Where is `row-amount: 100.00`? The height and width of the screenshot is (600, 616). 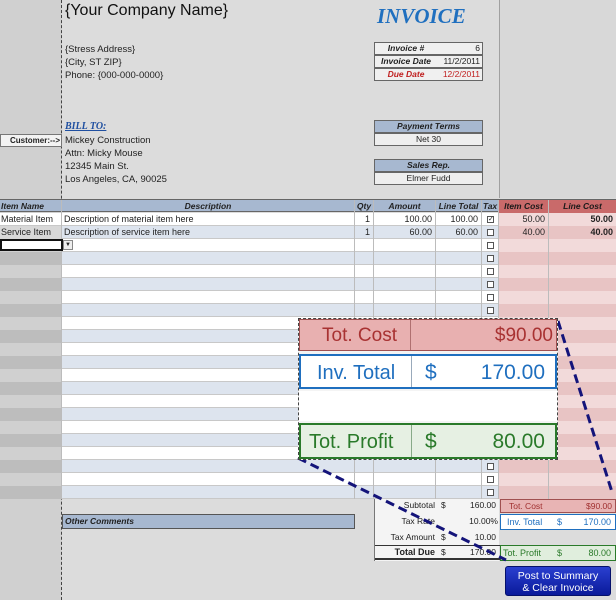
row-amount: 100.00 is located at coordinates (405, 219).